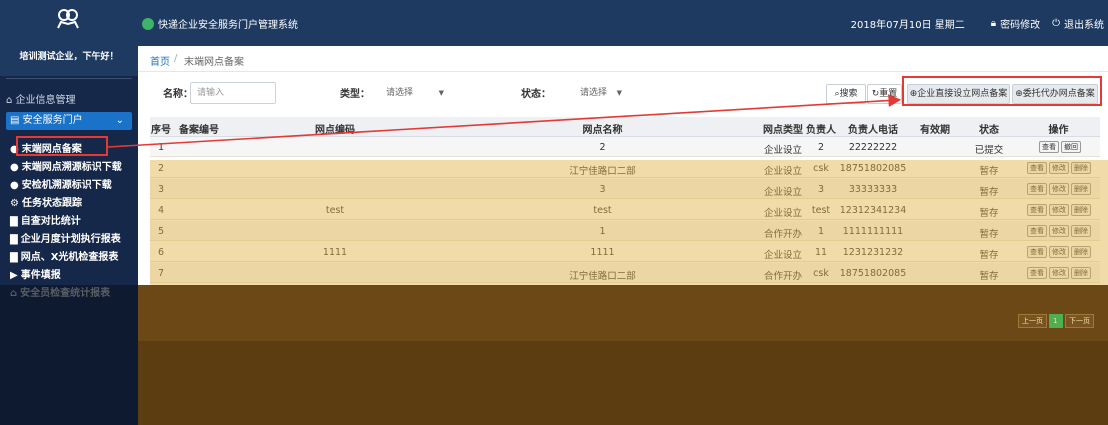 The height and width of the screenshot is (425, 1108). Describe the element at coordinates (69, 78) in the screenshot. I see `sidebar-divider` at that location.